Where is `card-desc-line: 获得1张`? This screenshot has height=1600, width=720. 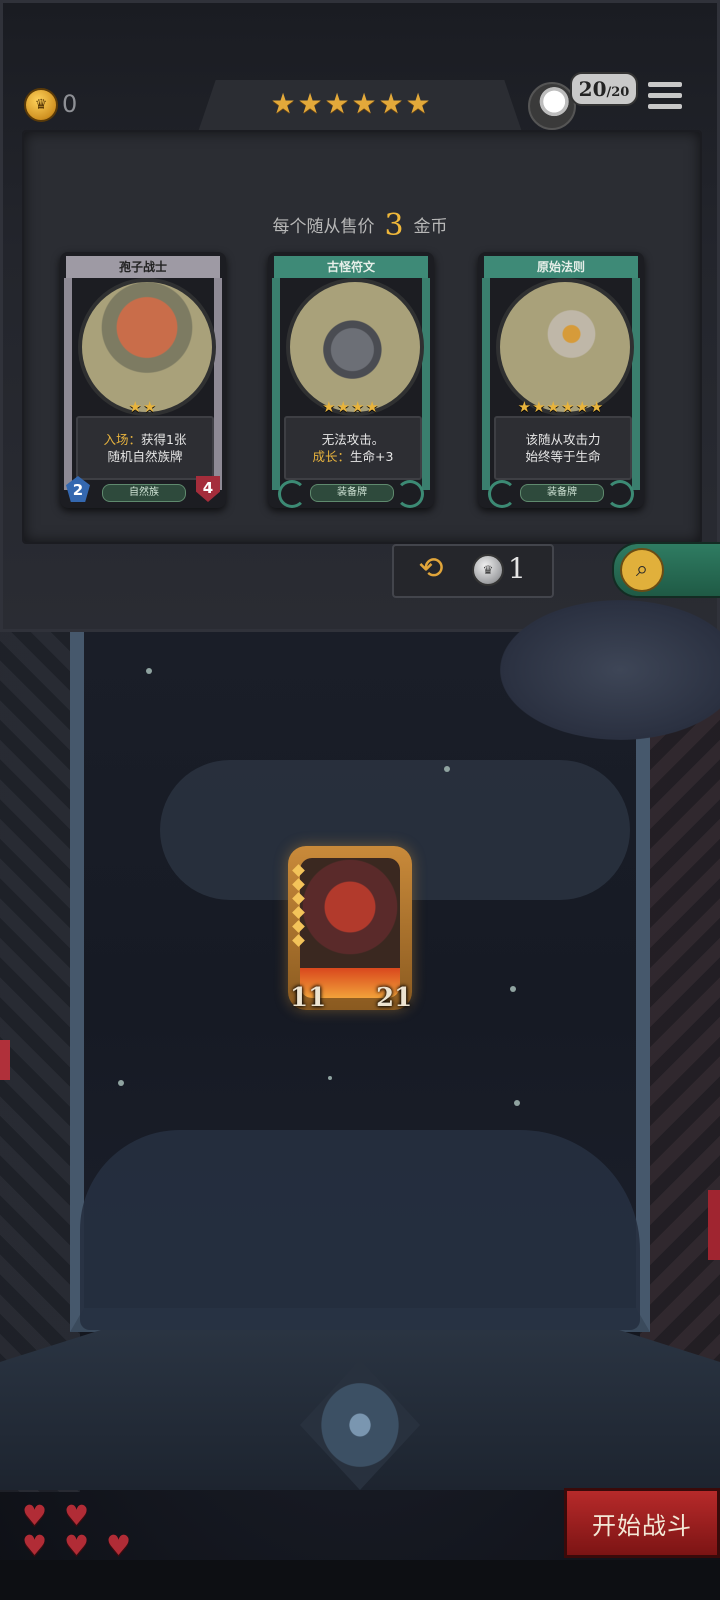
card-desc-line: 获得1张 is located at coordinates (164, 439).